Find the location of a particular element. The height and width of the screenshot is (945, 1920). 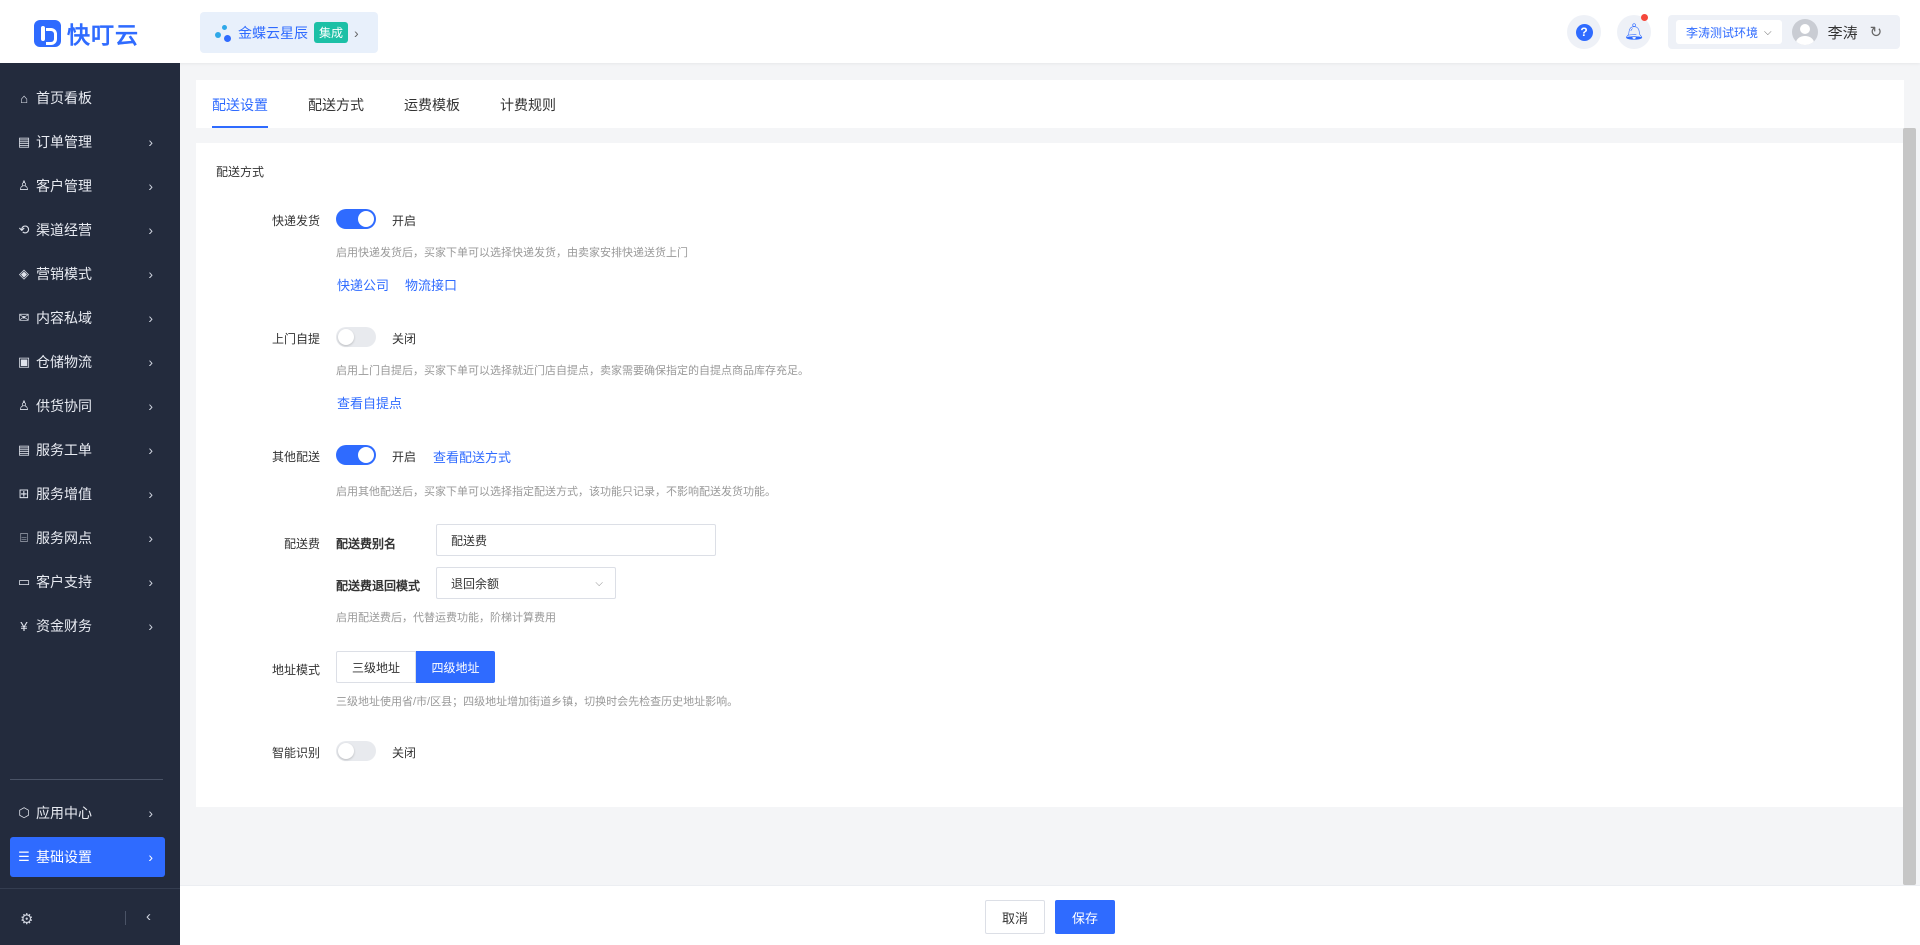

channel-icon: ⟲ is located at coordinates (24, 229).